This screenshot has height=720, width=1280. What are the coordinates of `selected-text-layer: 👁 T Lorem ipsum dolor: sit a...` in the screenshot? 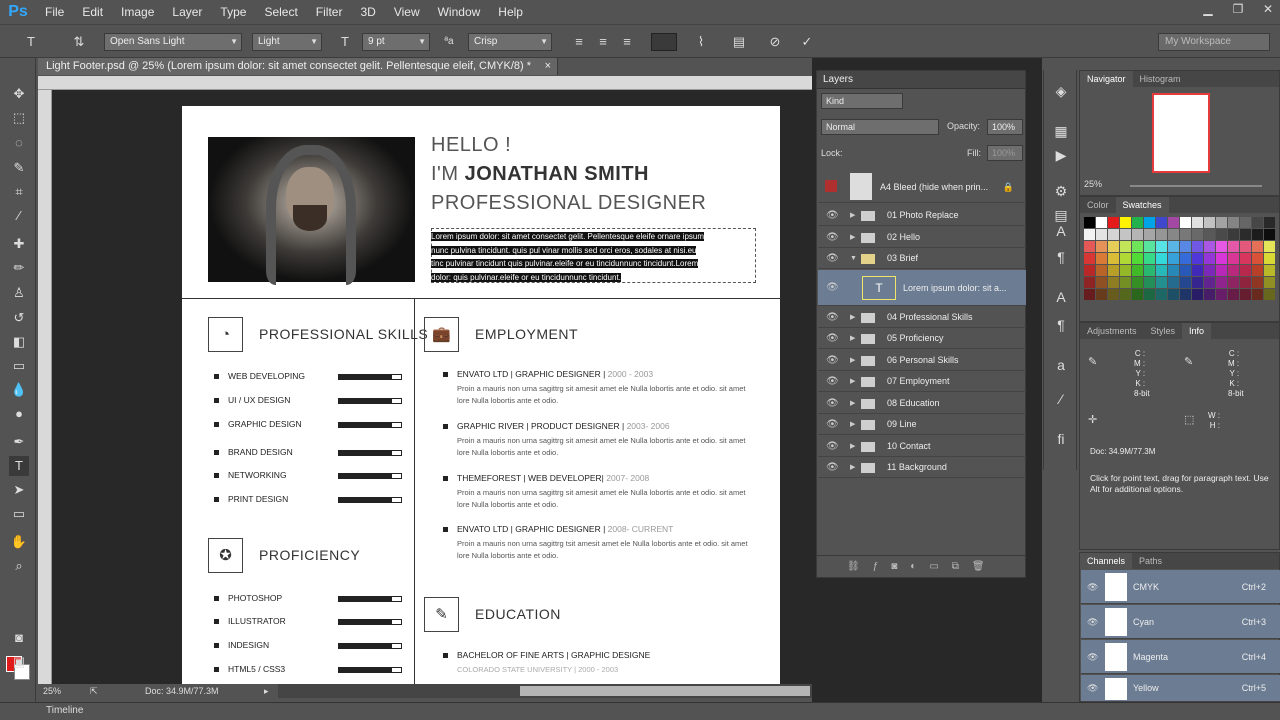 It's located at (922, 288).